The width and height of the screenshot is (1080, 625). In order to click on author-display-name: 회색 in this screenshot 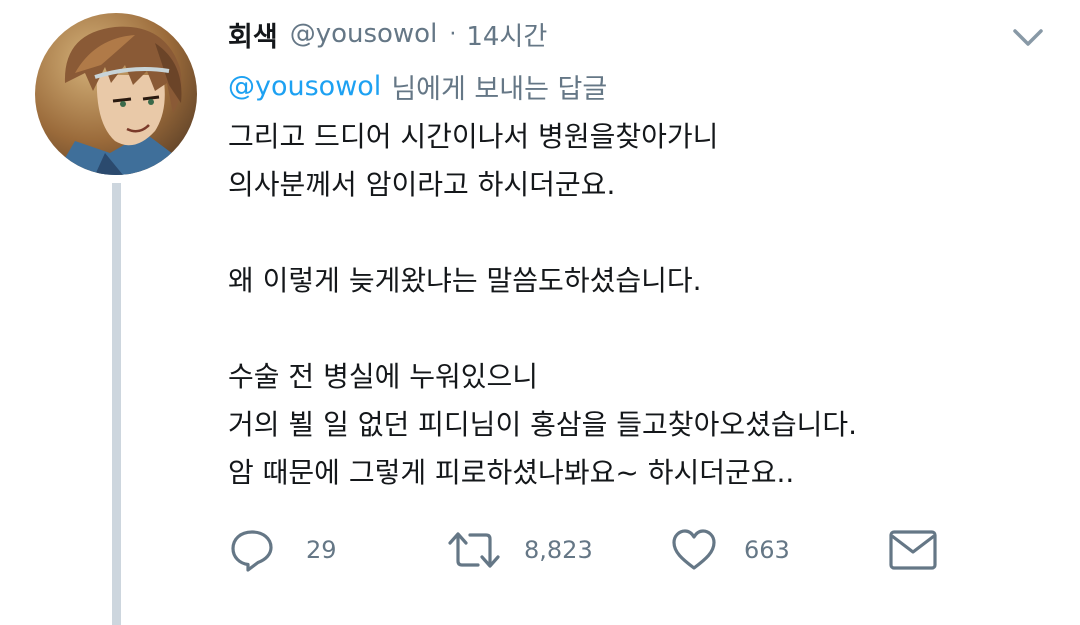, I will do `click(253, 34)`.